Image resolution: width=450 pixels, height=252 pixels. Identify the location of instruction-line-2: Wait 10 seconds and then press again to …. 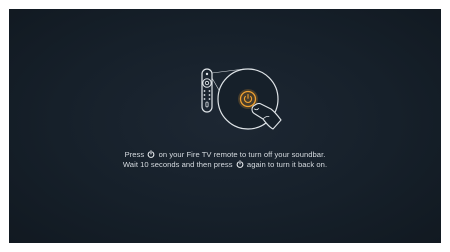
(225, 165).